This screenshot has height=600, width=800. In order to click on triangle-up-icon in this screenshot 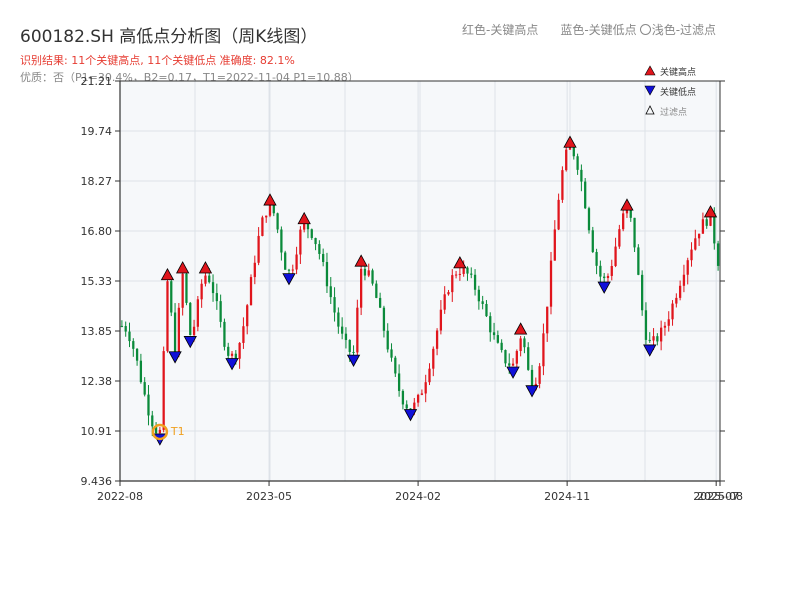, I will do `click(650, 70)`.